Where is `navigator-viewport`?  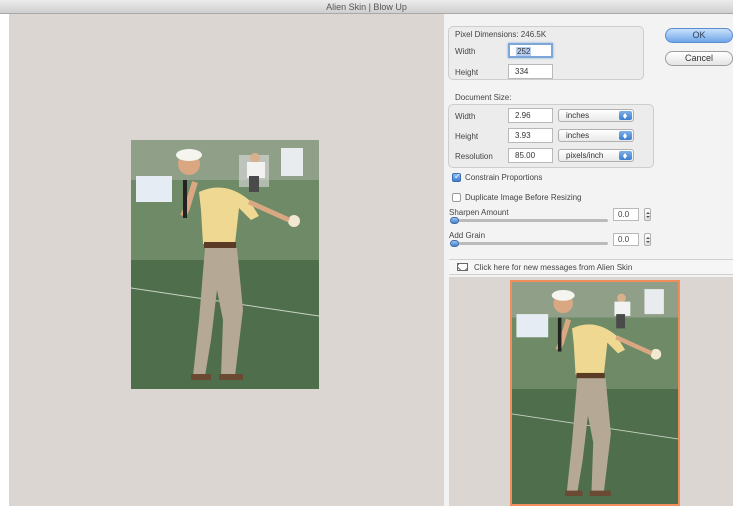
navigator-viewport is located at coordinates (595, 393).